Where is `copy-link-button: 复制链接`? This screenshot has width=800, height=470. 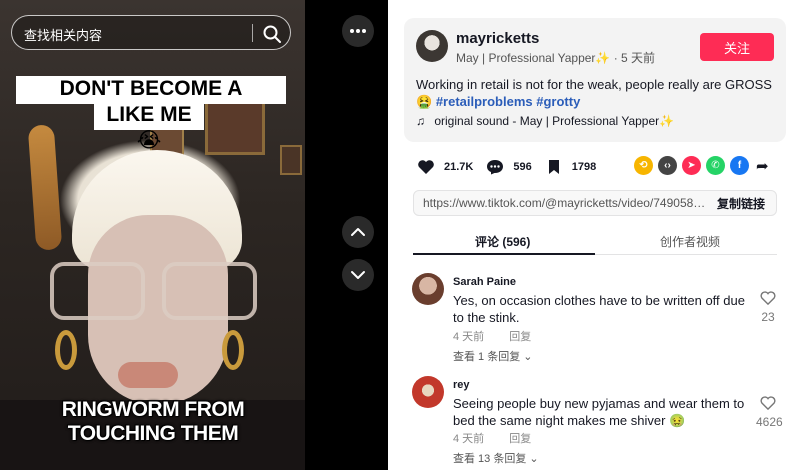
copy-link-button: 复制链接 is located at coordinates (741, 203).